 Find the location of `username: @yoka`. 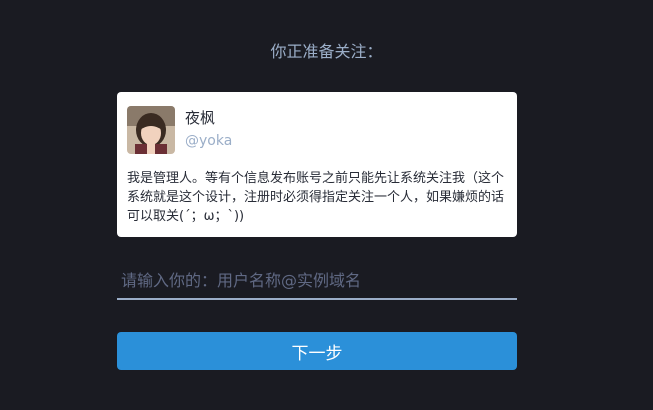

username: @yoka is located at coordinates (208, 141).